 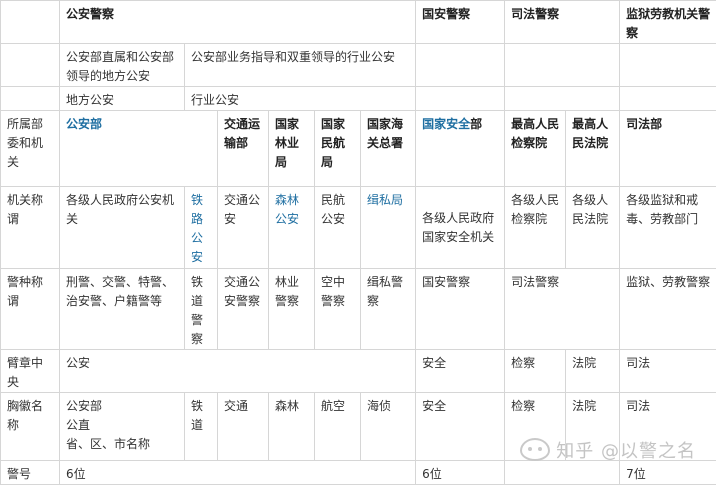 I want to click on police-aviation: 空中警察, so click(x=338, y=309).